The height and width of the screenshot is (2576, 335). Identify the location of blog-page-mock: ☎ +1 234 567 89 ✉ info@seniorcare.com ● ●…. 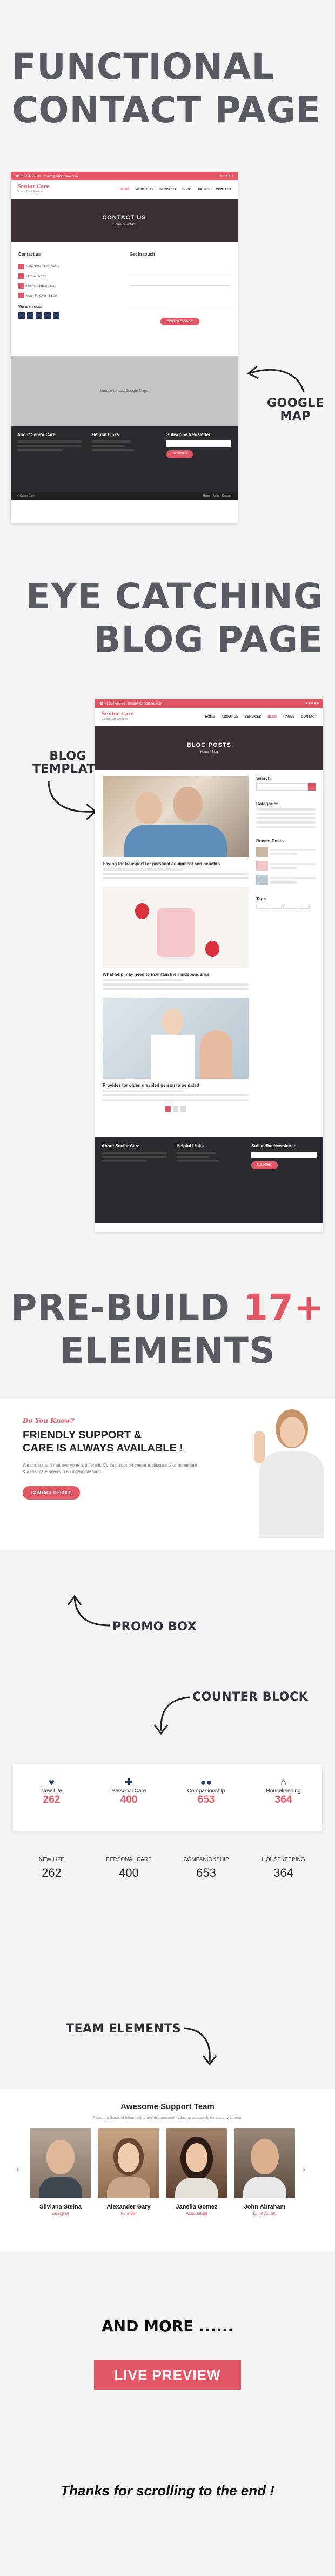
(209, 965).